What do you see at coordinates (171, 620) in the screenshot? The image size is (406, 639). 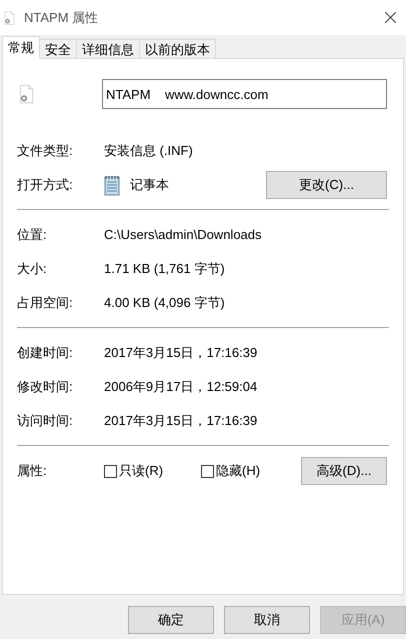 I see `dialog-button: 确定` at bounding box center [171, 620].